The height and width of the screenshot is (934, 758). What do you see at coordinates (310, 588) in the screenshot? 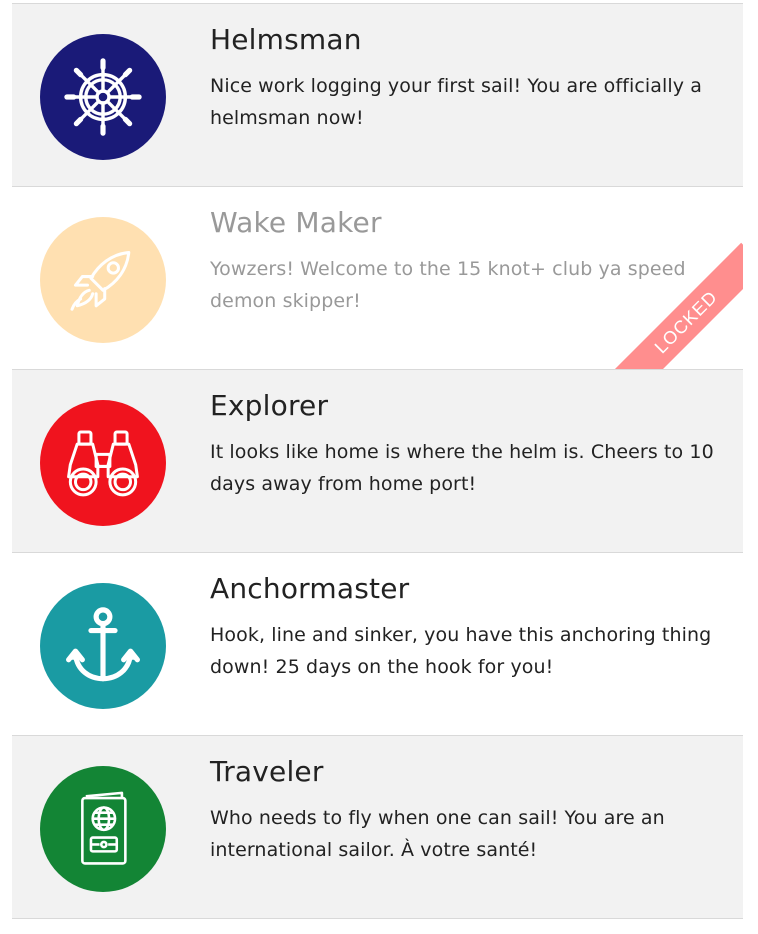
I see `achievement-title: Anchormaster` at bounding box center [310, 588].